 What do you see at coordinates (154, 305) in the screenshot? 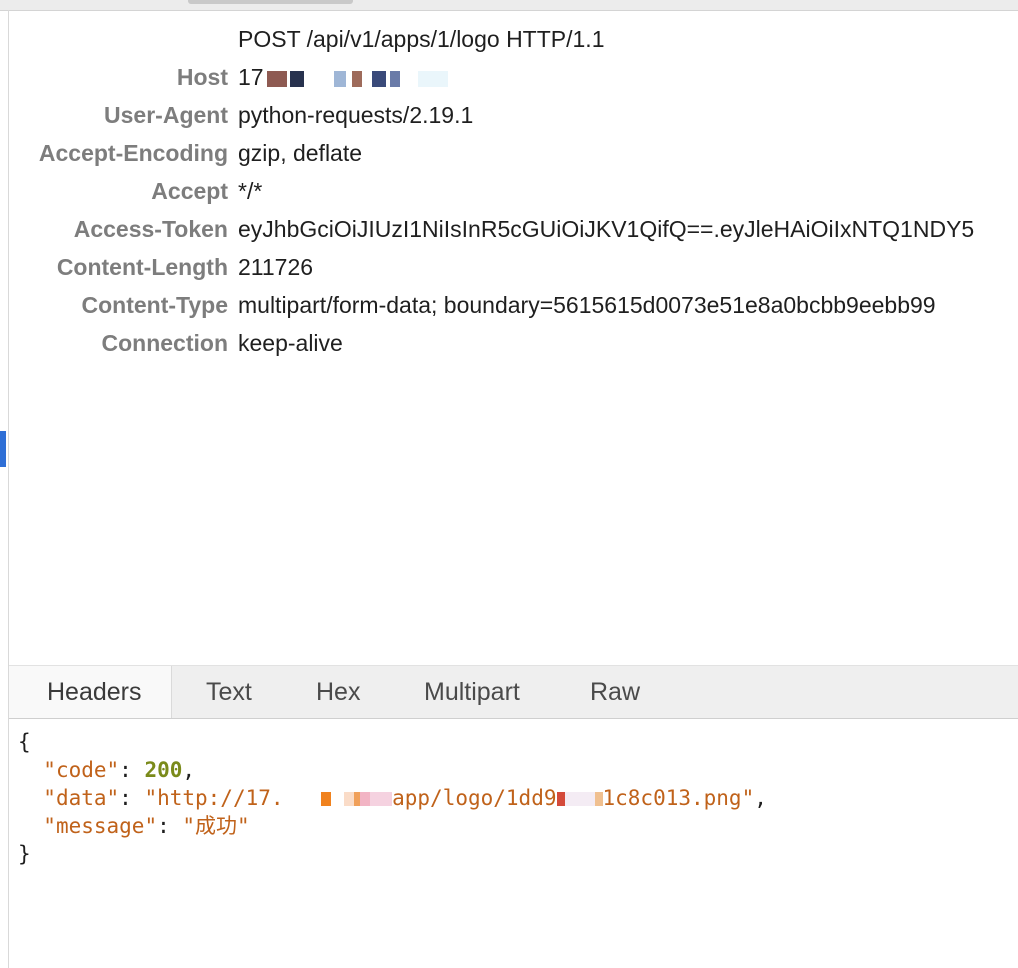
I see `header-key: Content-Type` at bounding box center [154, 305].